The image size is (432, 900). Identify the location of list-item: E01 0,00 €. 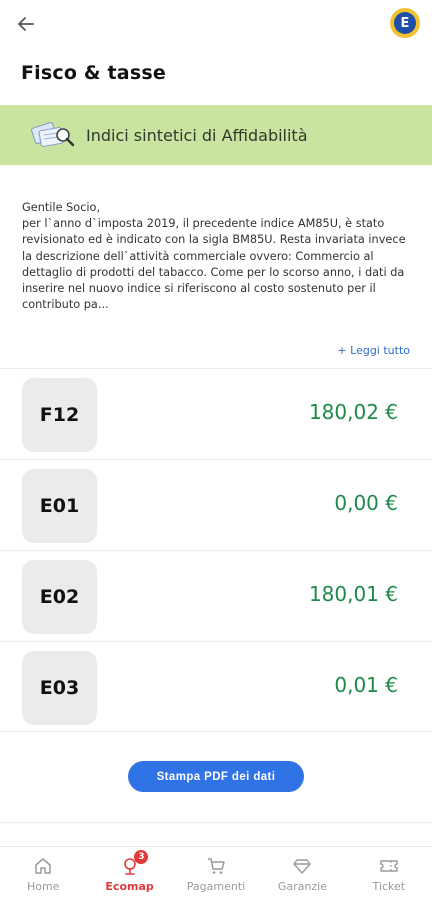
(216, 505).